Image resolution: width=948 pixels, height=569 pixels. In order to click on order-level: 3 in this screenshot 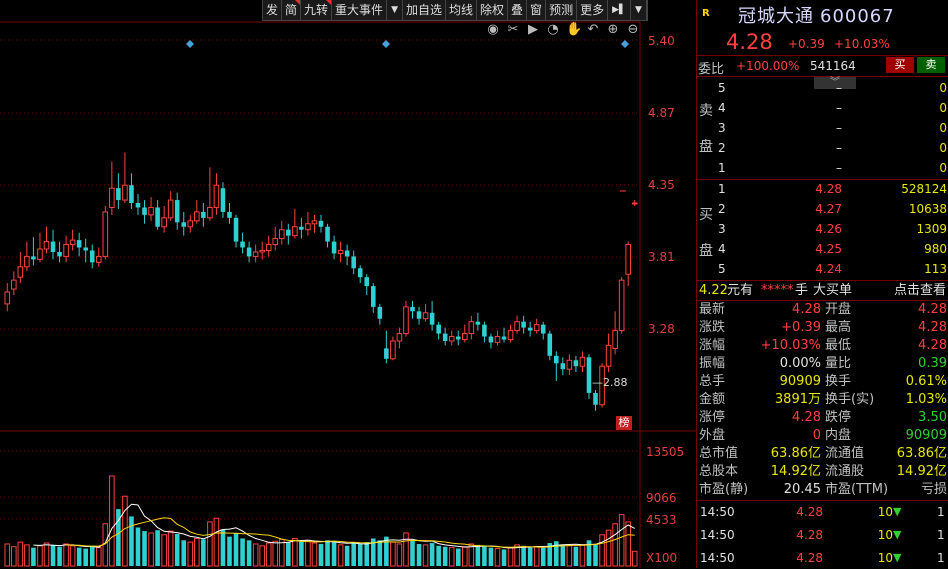, I will do `click(722, 229)`.